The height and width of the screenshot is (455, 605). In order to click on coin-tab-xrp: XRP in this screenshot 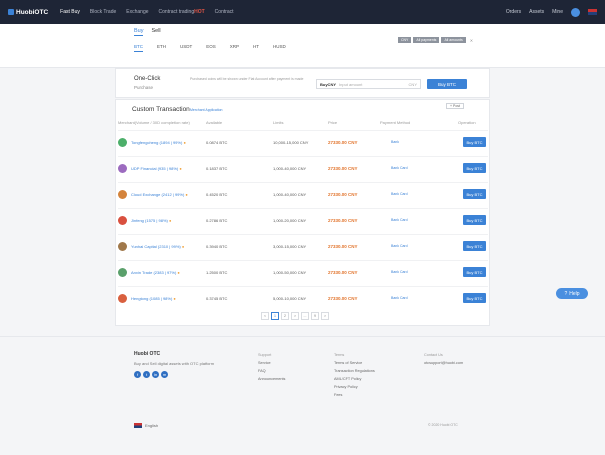, I will do `click(234, 48)`.